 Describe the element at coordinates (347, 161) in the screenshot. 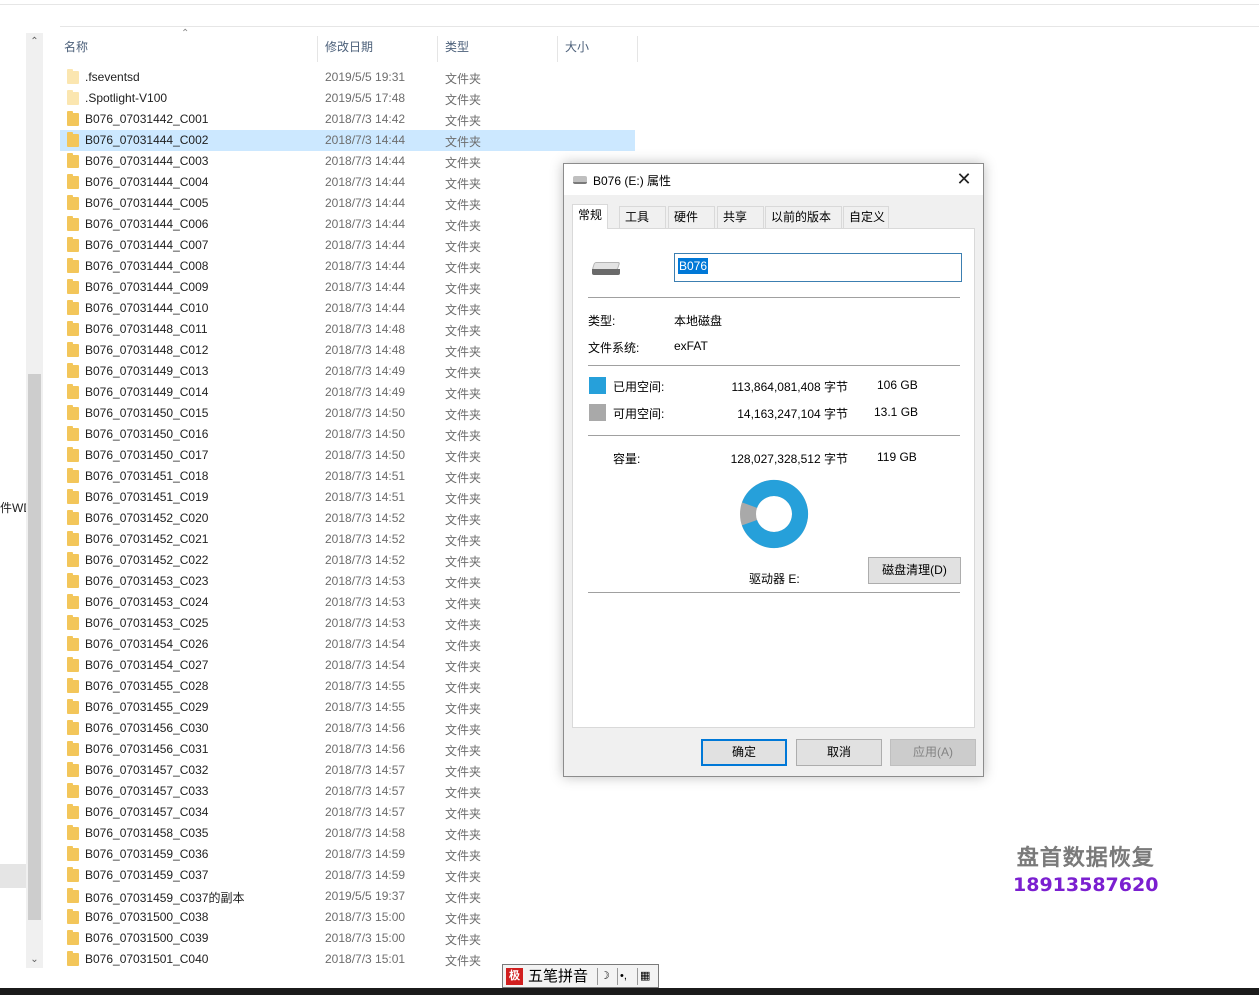

I see `file-row: B076_07031444_C003 2018/7/3 14:44 文件夹` at that location.